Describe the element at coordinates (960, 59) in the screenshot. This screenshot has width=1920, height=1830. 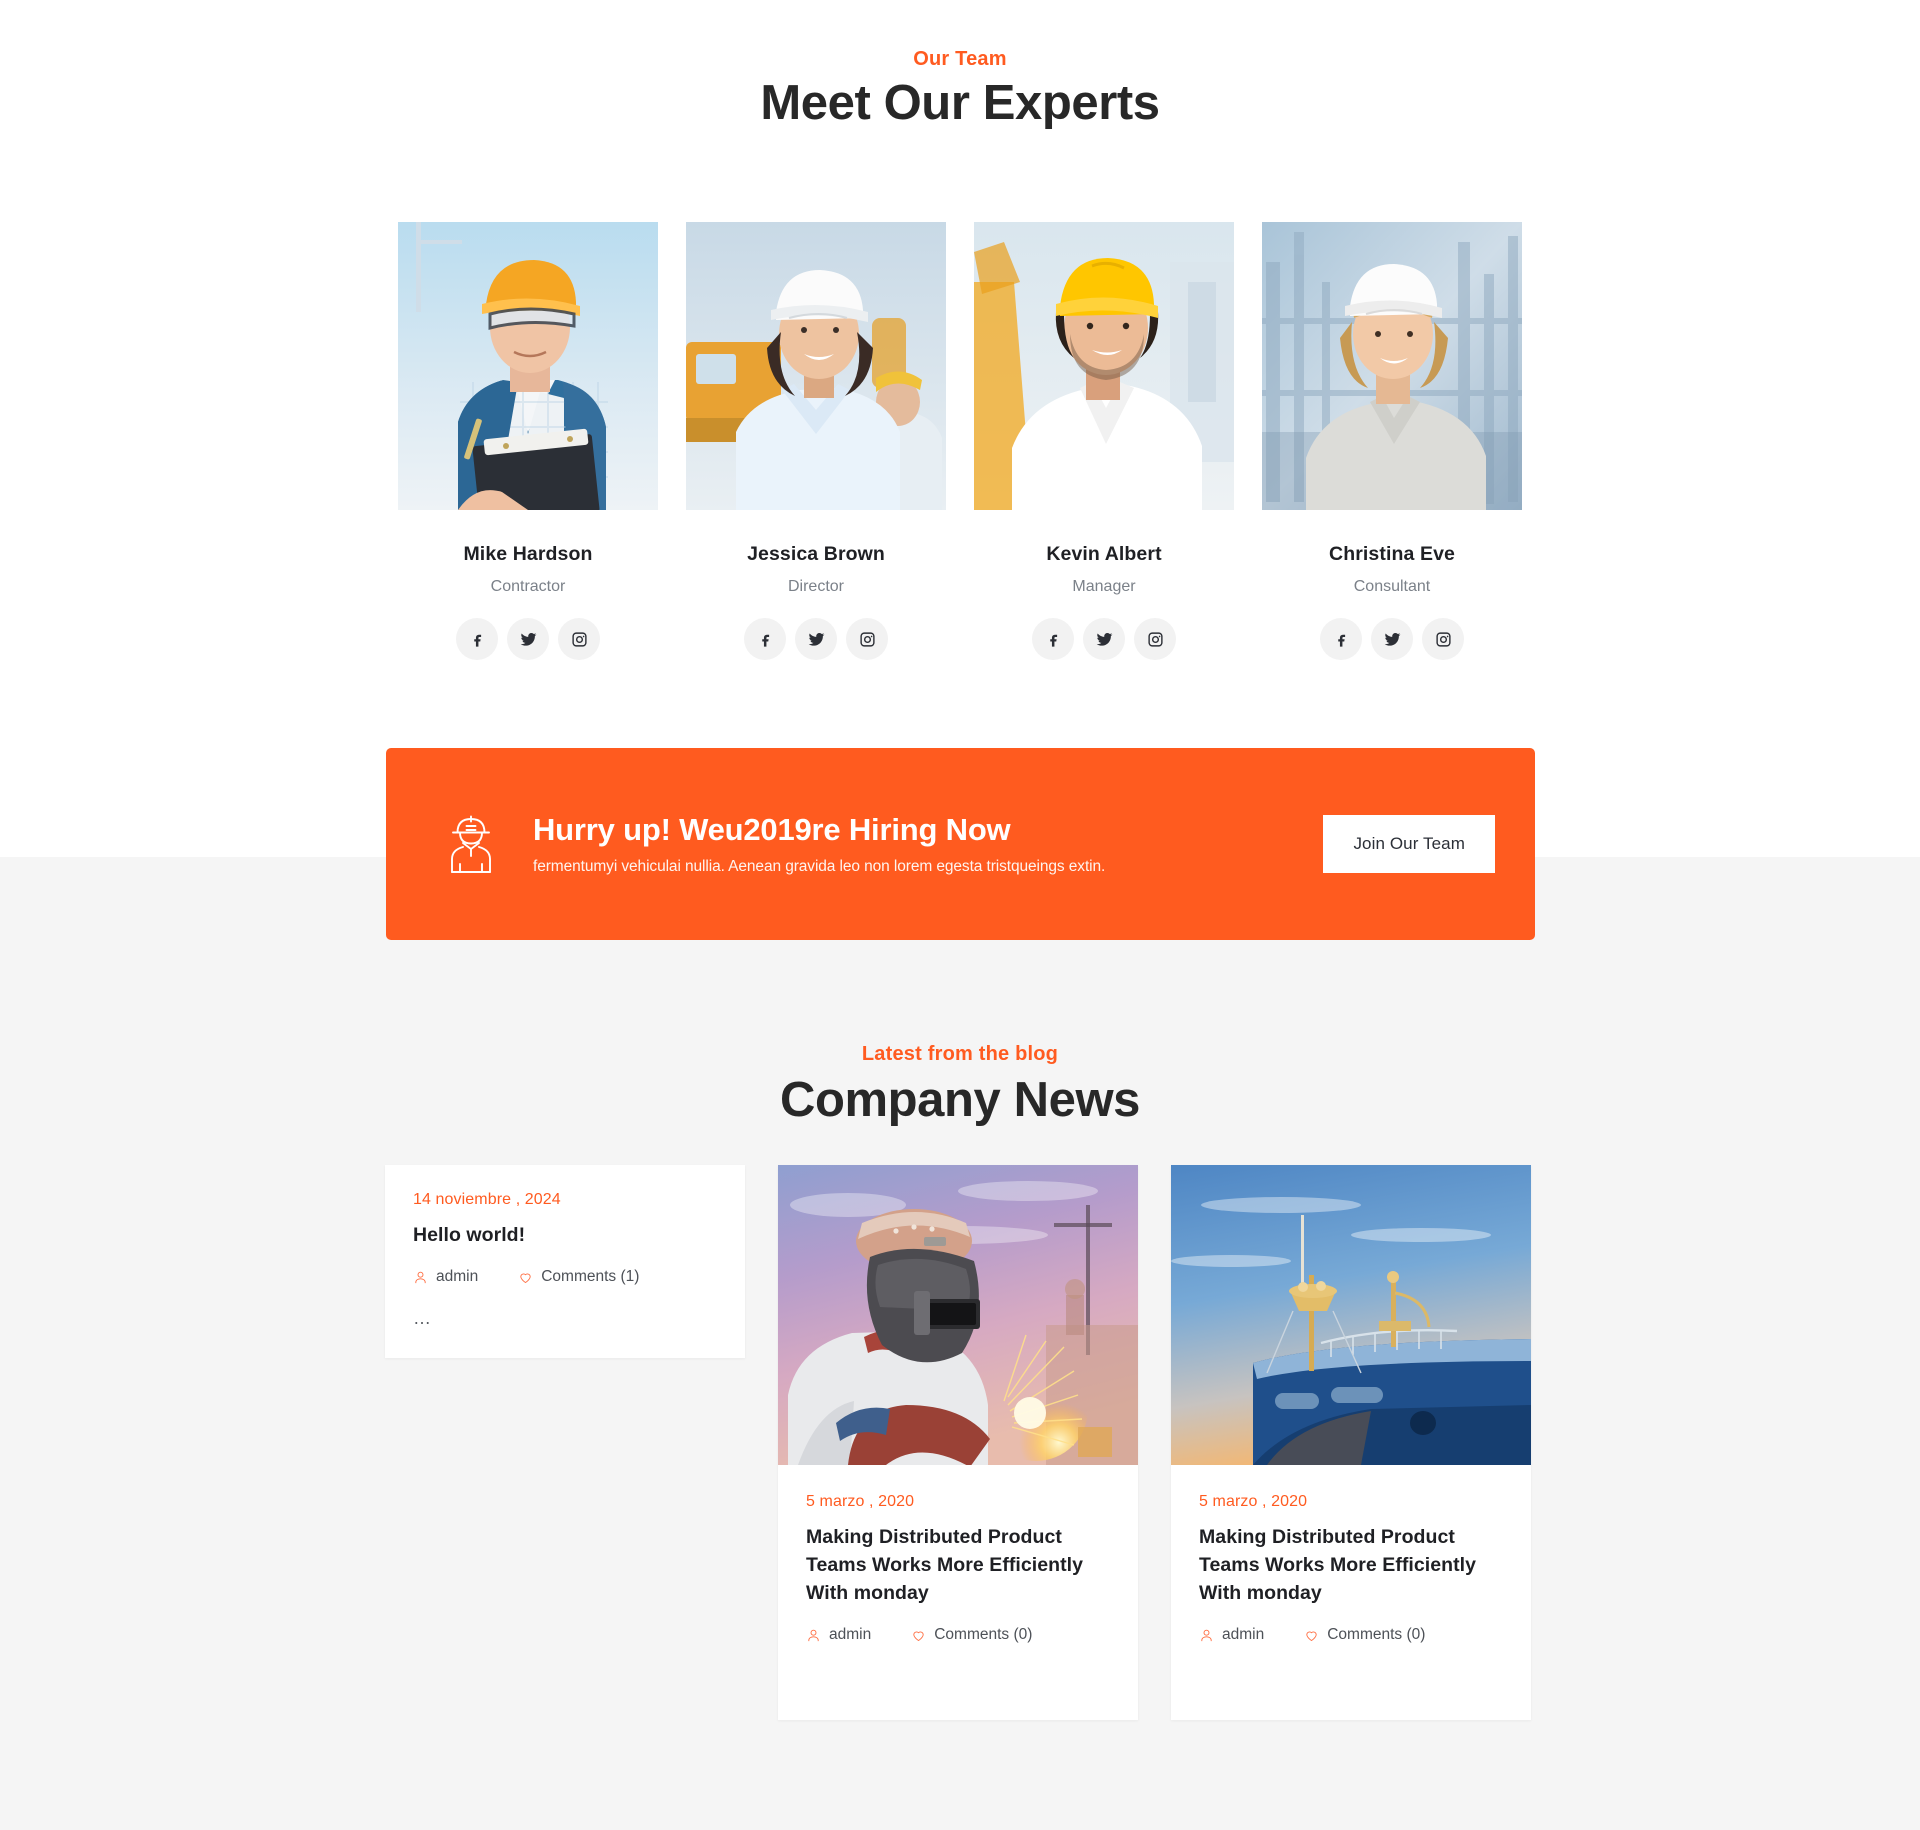
I see `team-eyebrow: Our Team` at that location.